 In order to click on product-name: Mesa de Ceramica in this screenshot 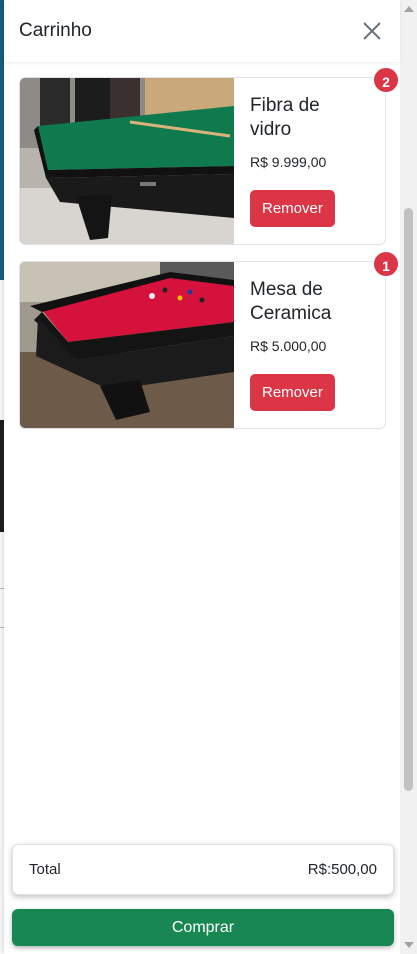, I will do `click(291, 301)`.